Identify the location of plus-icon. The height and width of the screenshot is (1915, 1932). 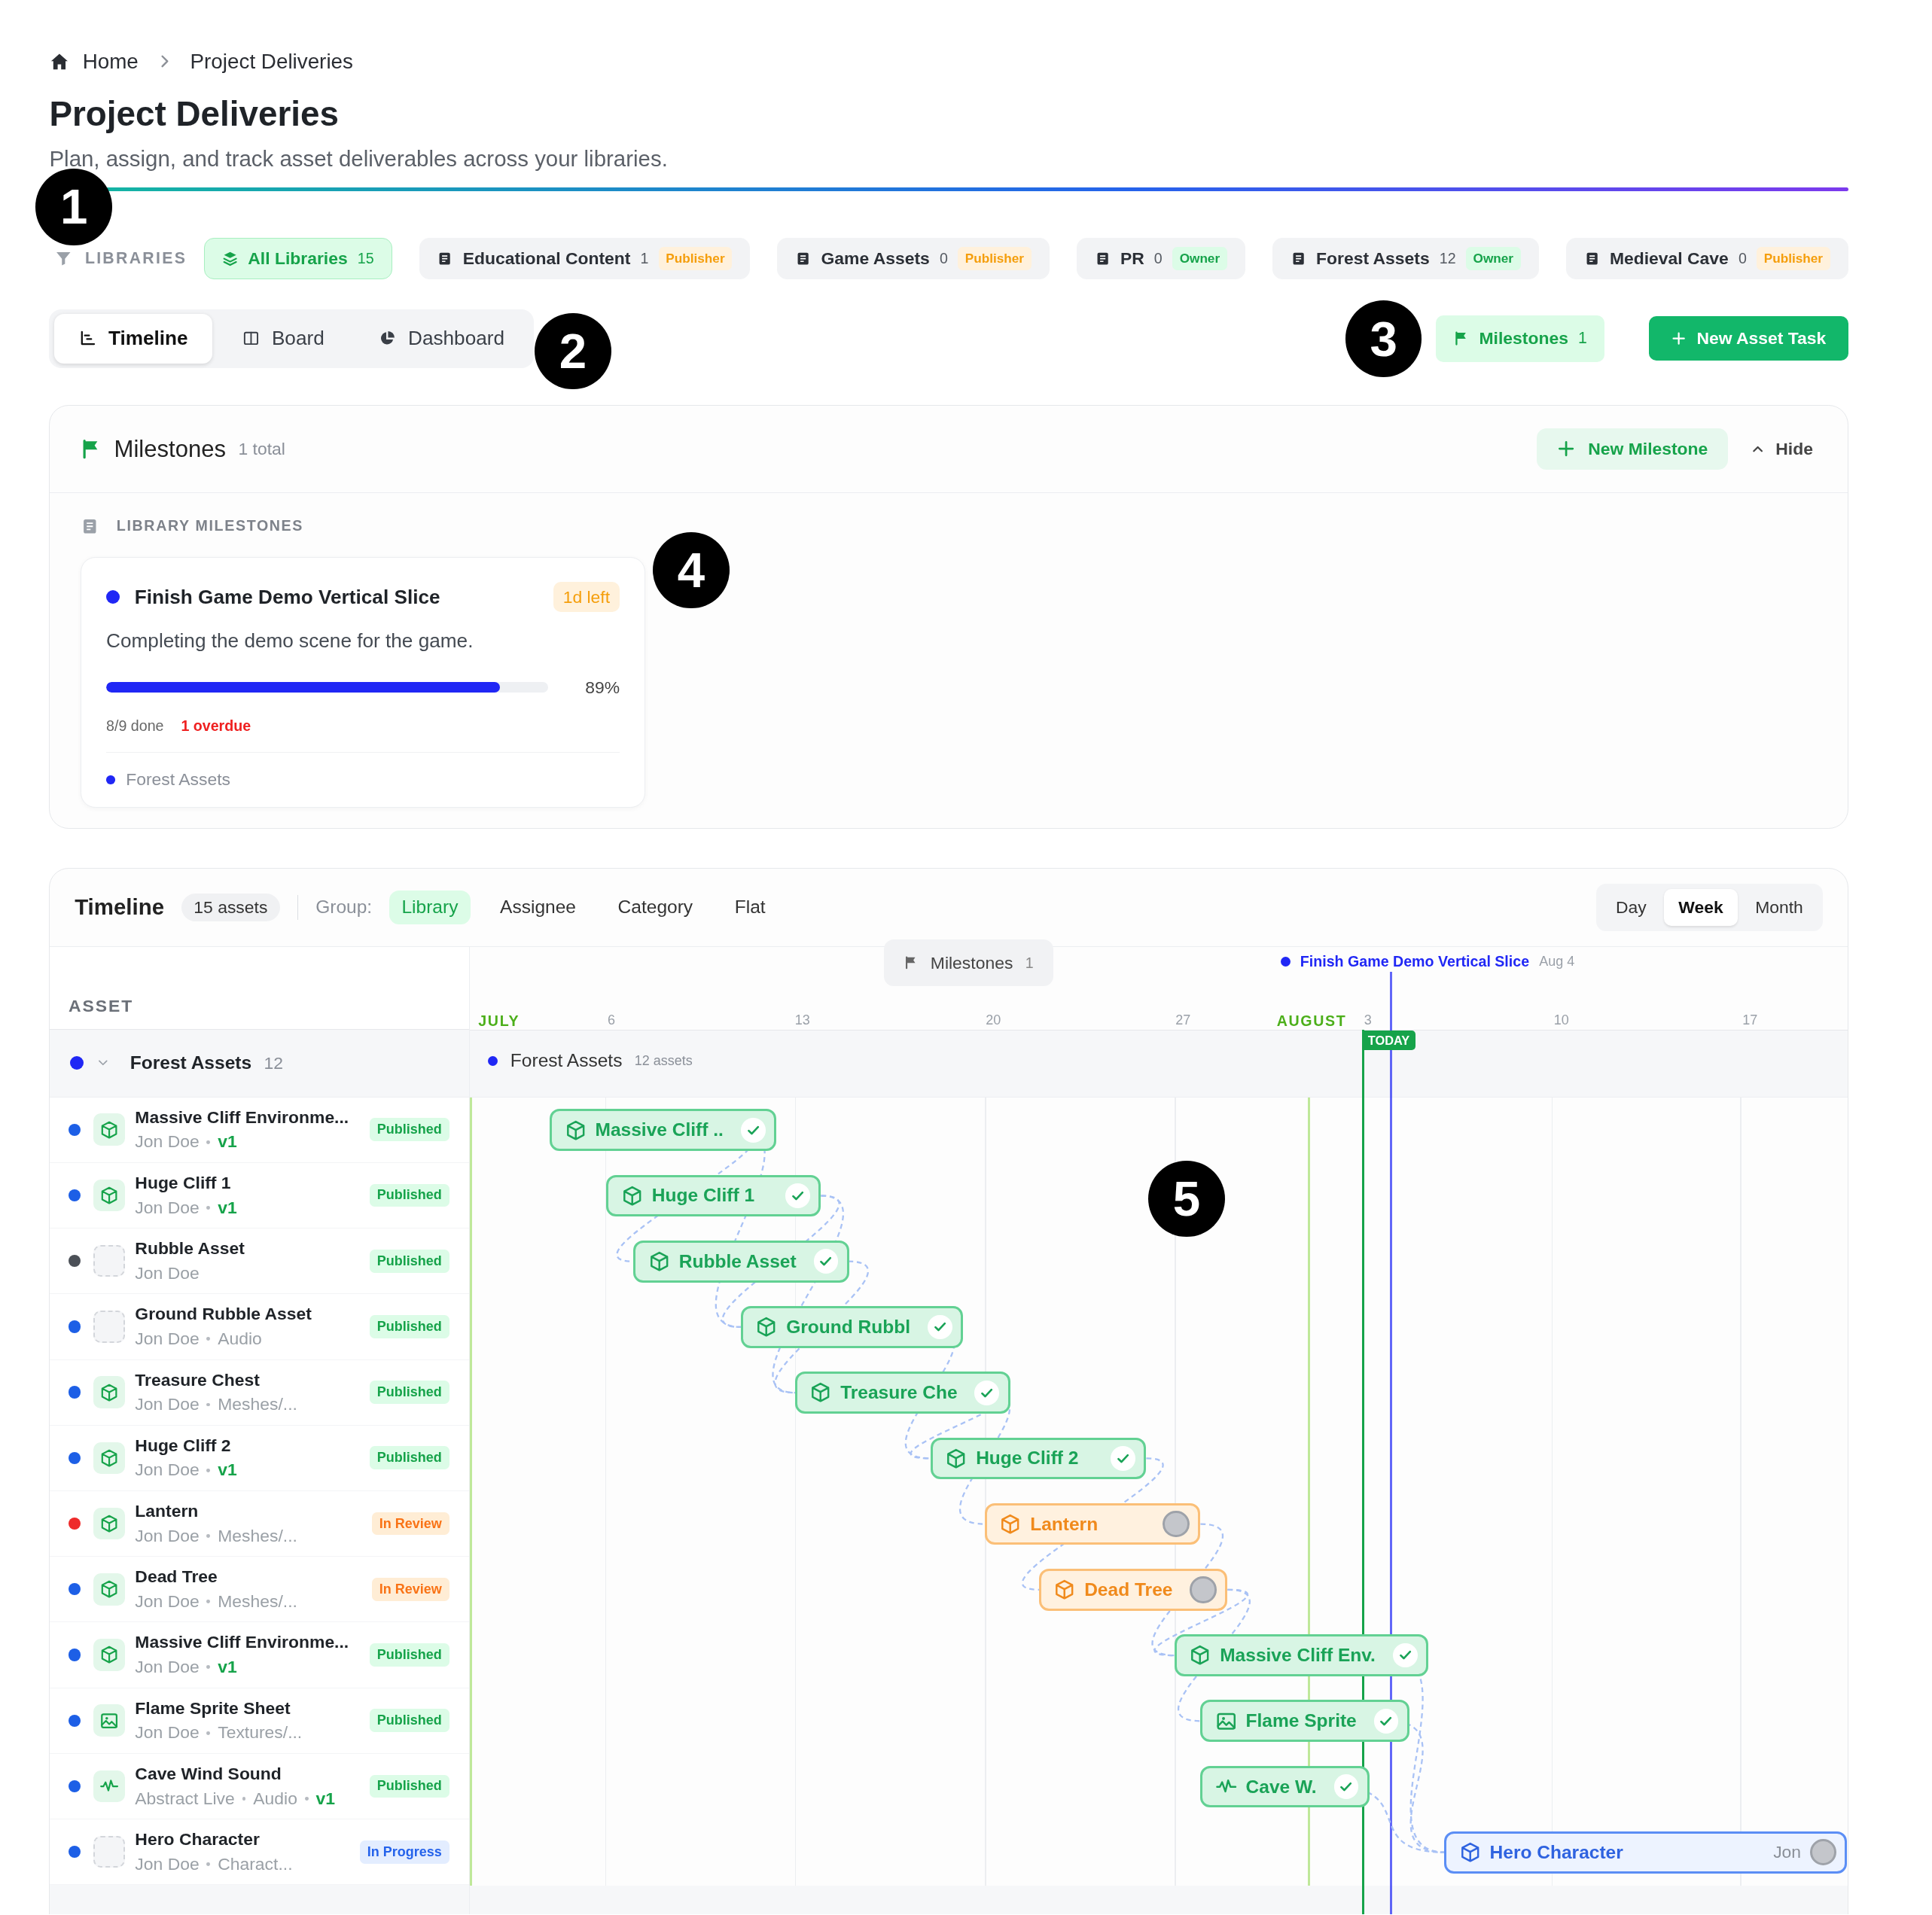
(1679, 338).